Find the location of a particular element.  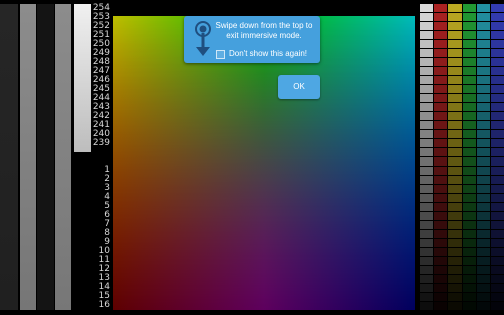

dont-show-again-option: Don't show this again! is located at coordinates (261, 54).